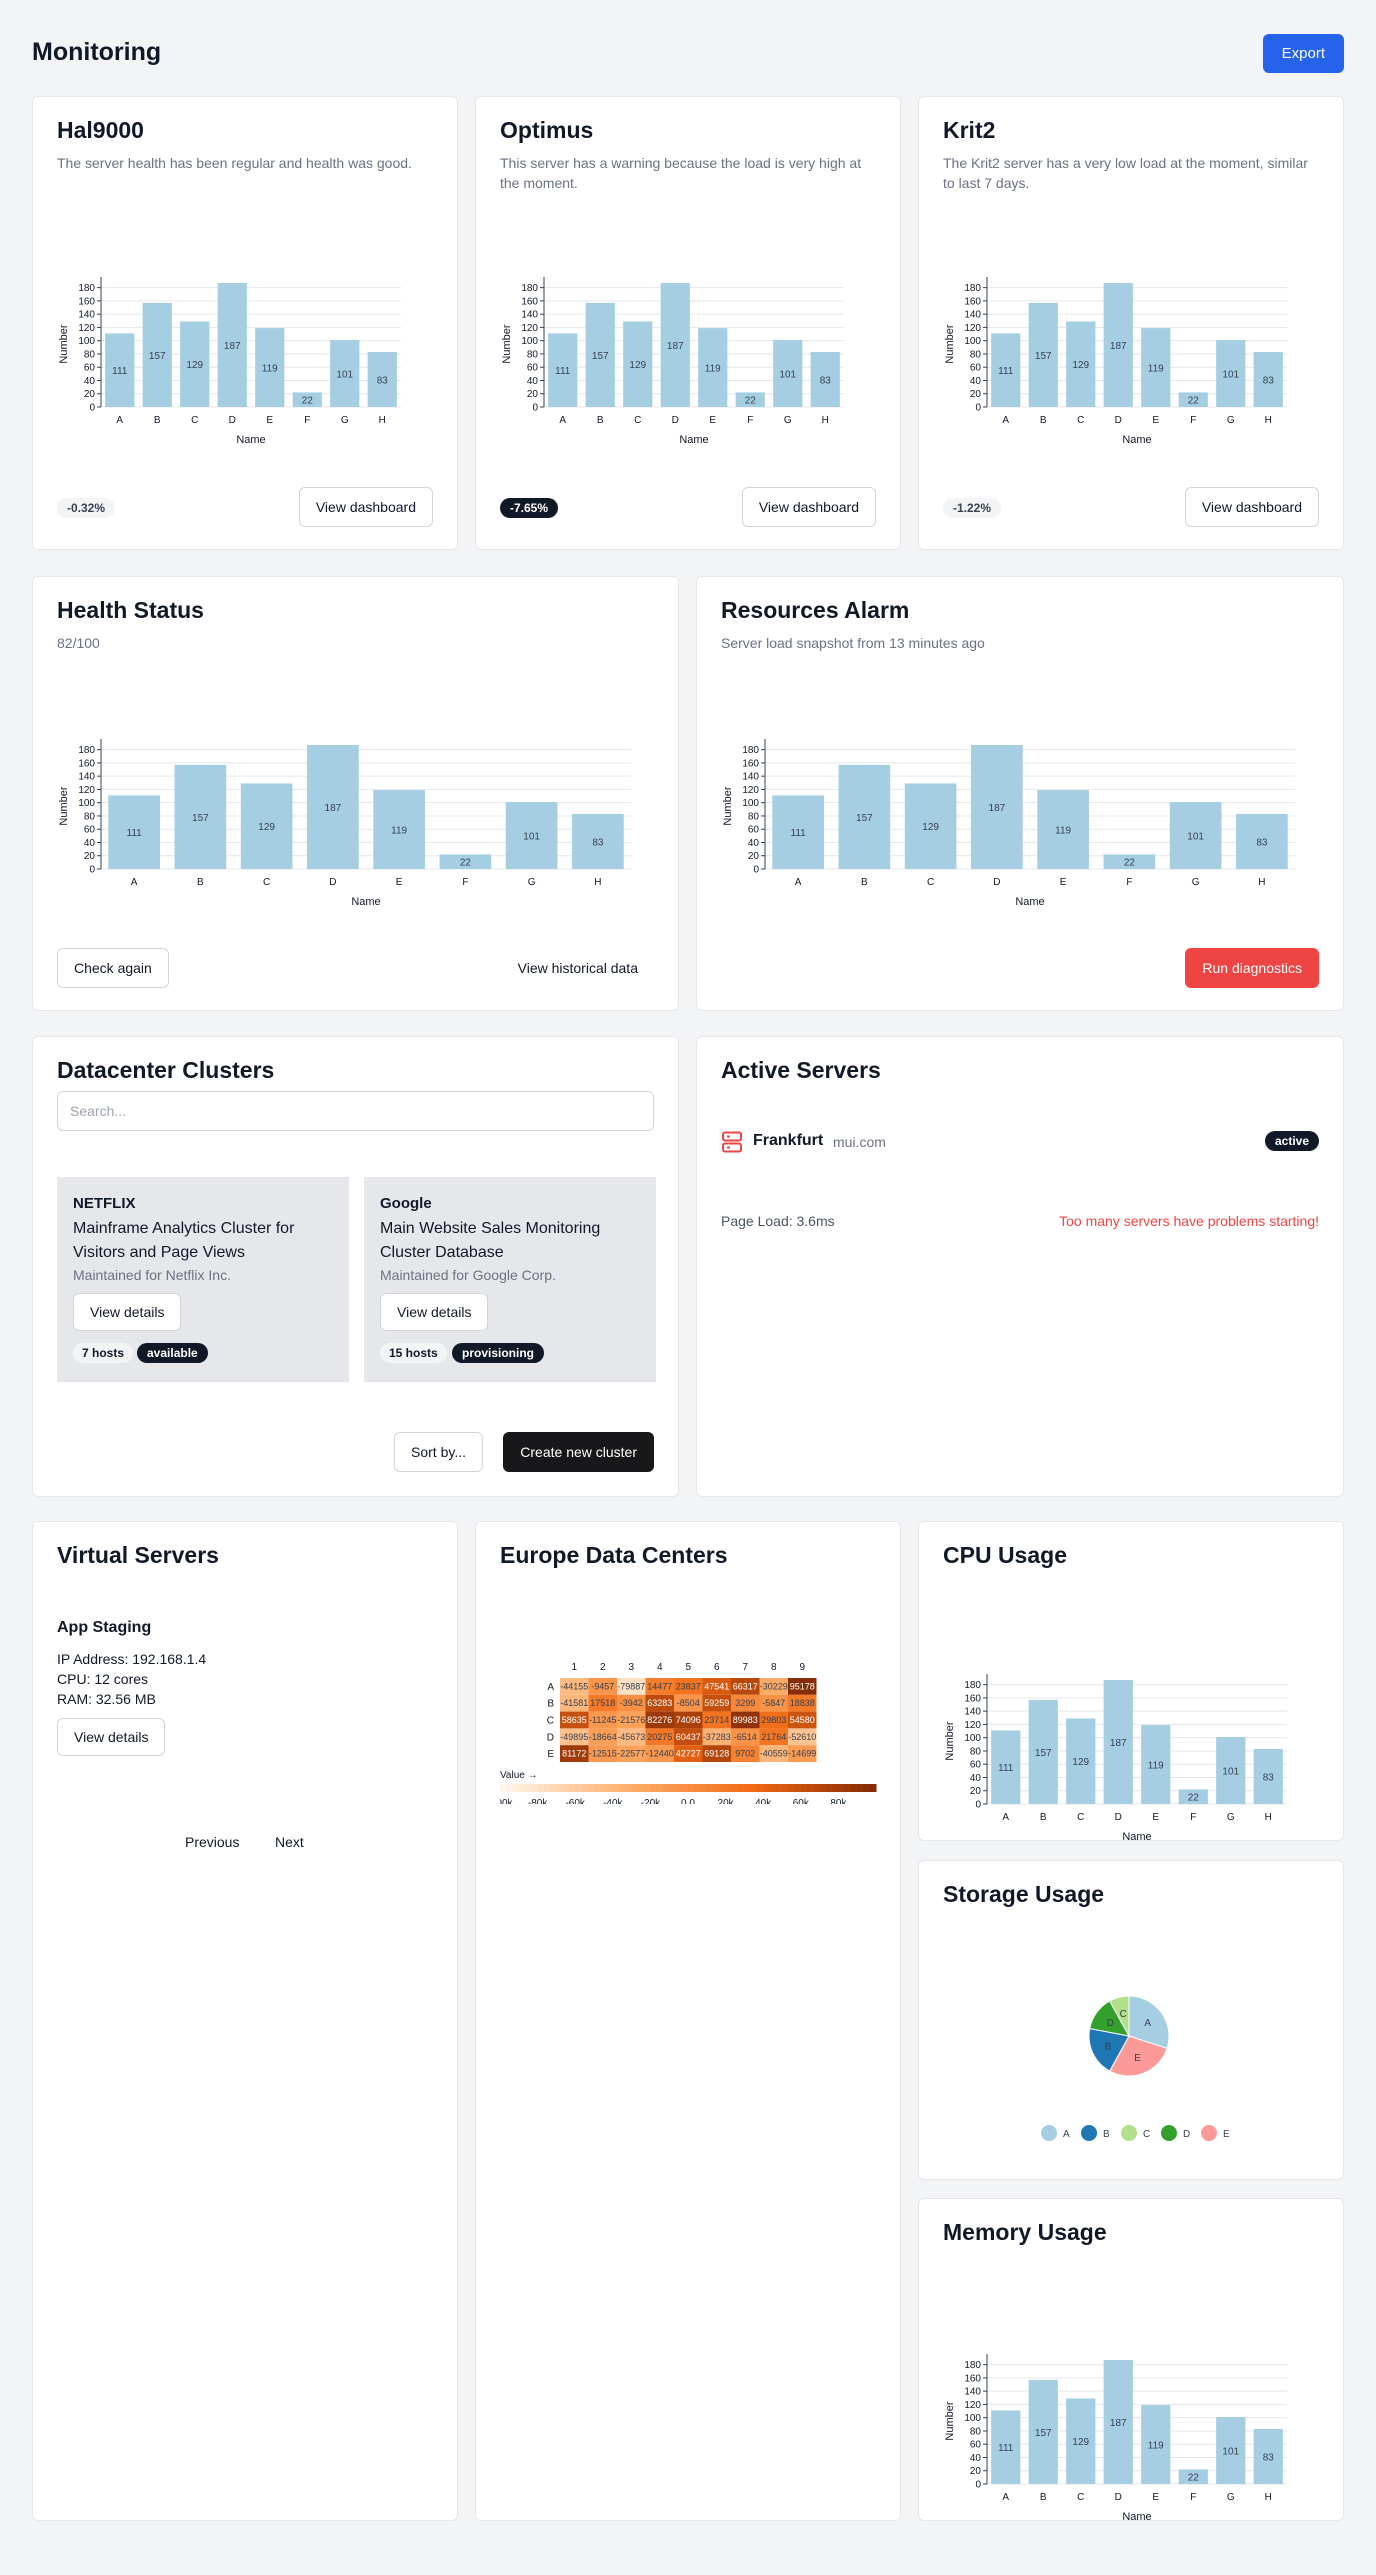  What do you see at coordinates (745, 1754) in the screenshot?
I see `heatmap-cell-label: 9702` at bounding box center [745, 1754].